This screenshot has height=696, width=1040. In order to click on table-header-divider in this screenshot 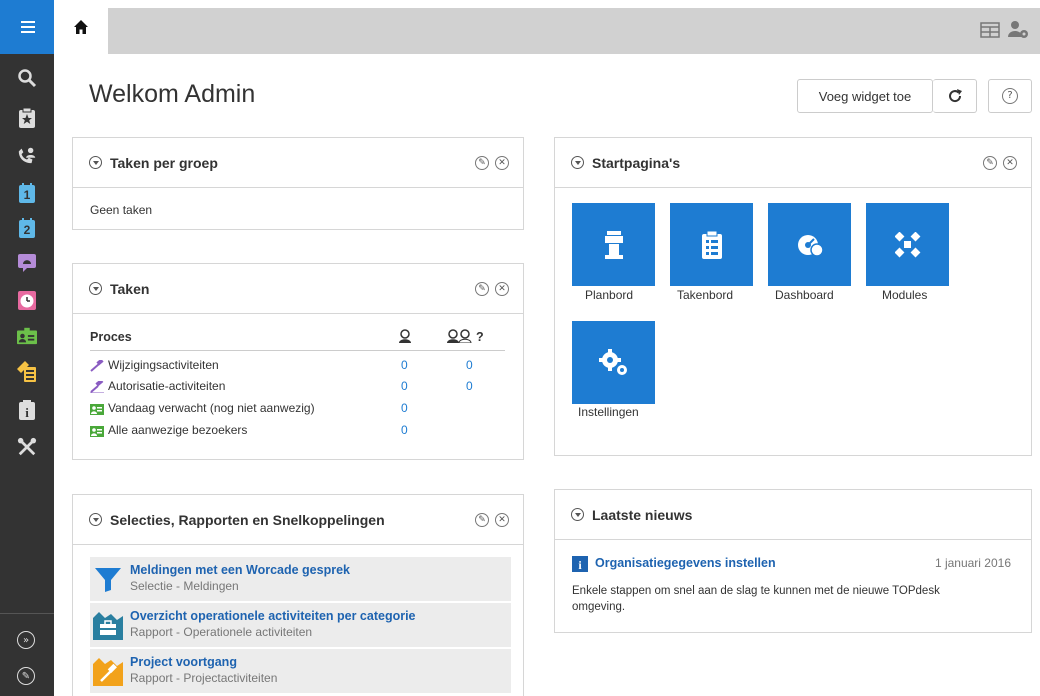, I will do `click(297, 350)`.